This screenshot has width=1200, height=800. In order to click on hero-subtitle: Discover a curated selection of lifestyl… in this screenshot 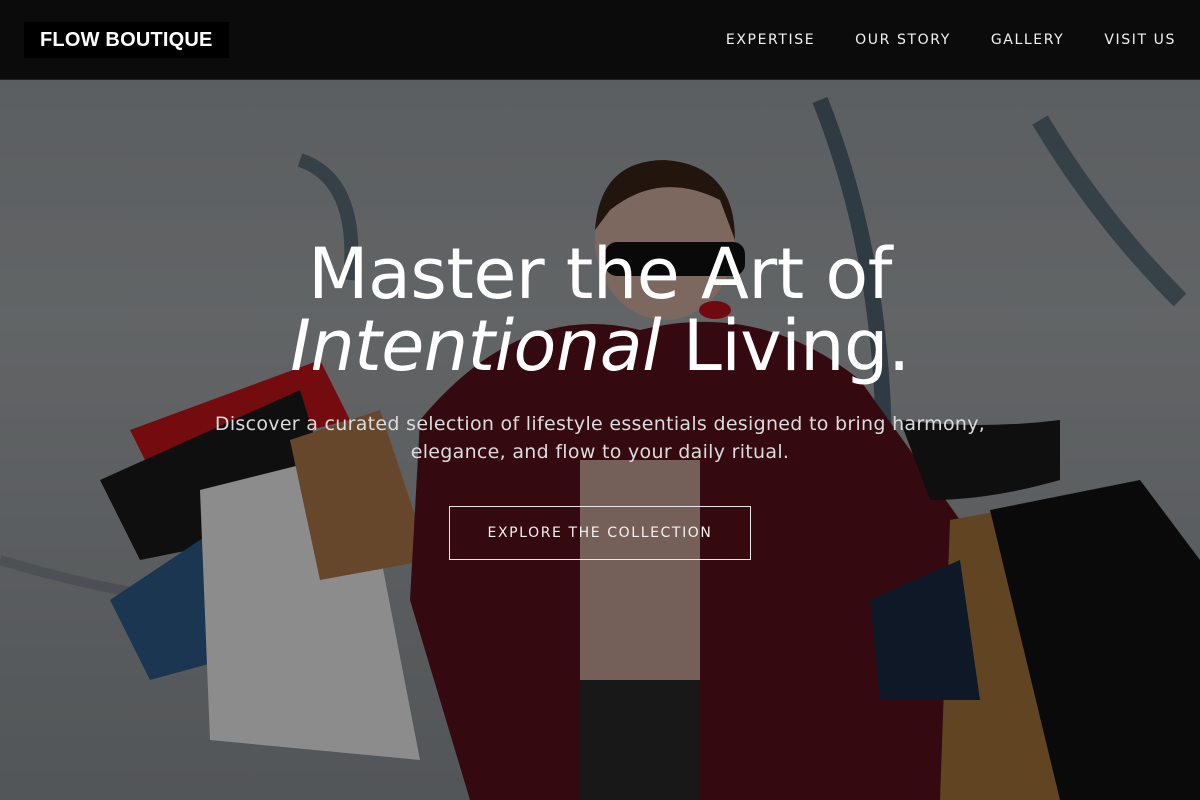, I will do `click(600, 438)`.